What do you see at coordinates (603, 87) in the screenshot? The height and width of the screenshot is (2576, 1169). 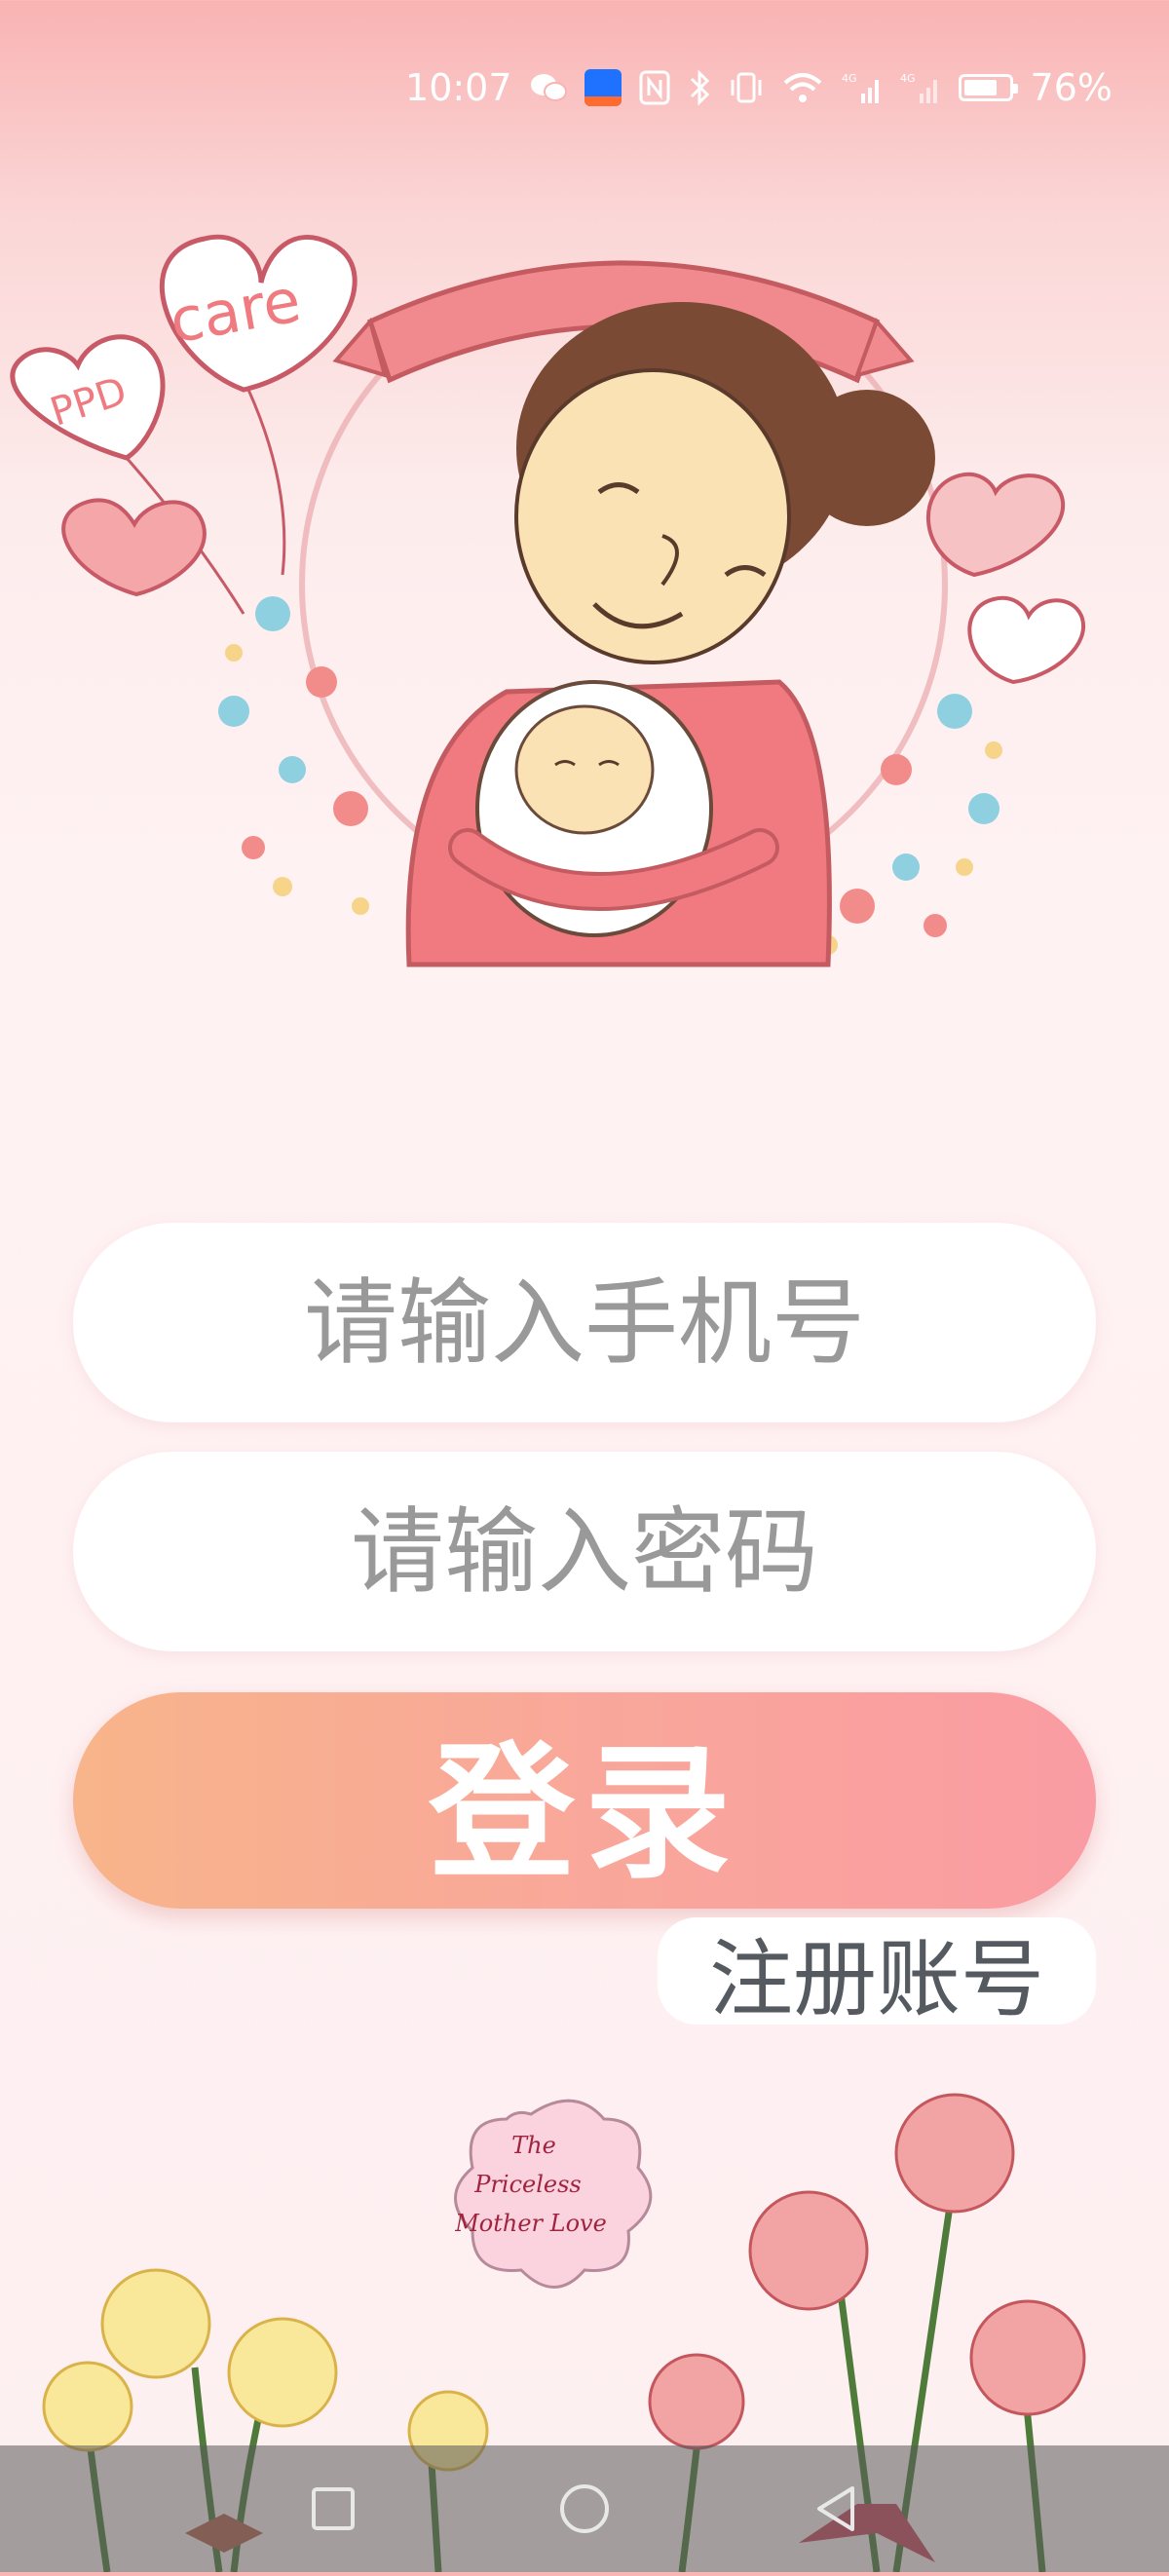 I see `app-notification-icon` at bounding box center [603, 87].